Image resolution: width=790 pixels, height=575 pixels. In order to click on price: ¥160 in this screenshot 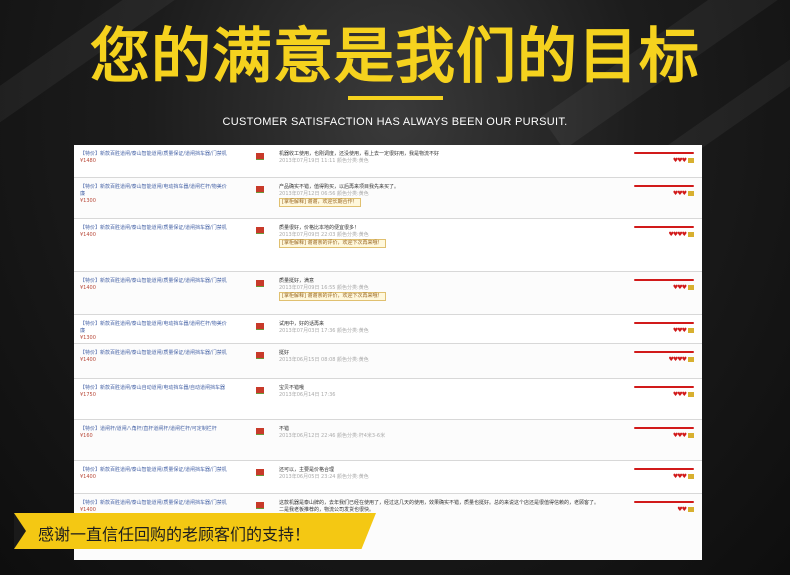, I will do `click(86, 436)`.